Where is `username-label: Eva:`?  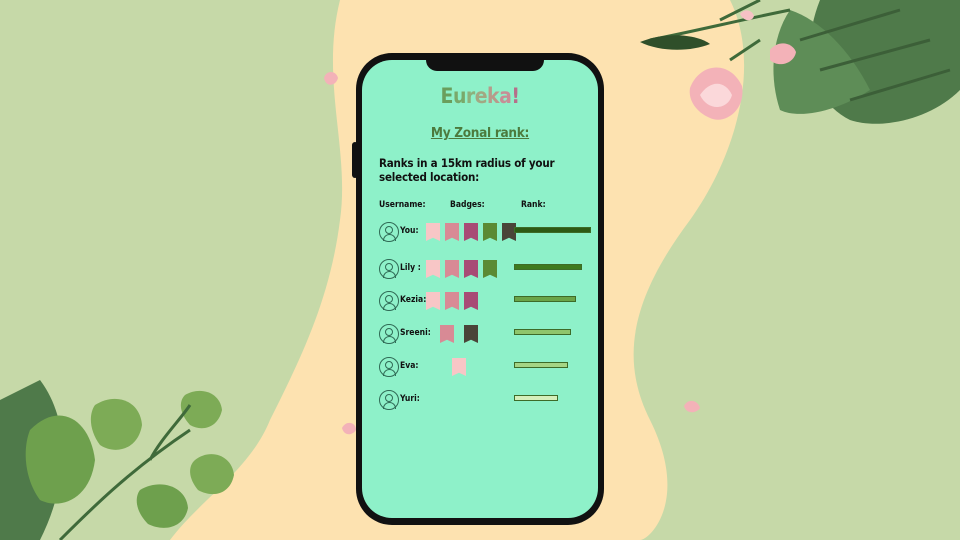 username-label: Eva: is located at coordinates (409, 366).